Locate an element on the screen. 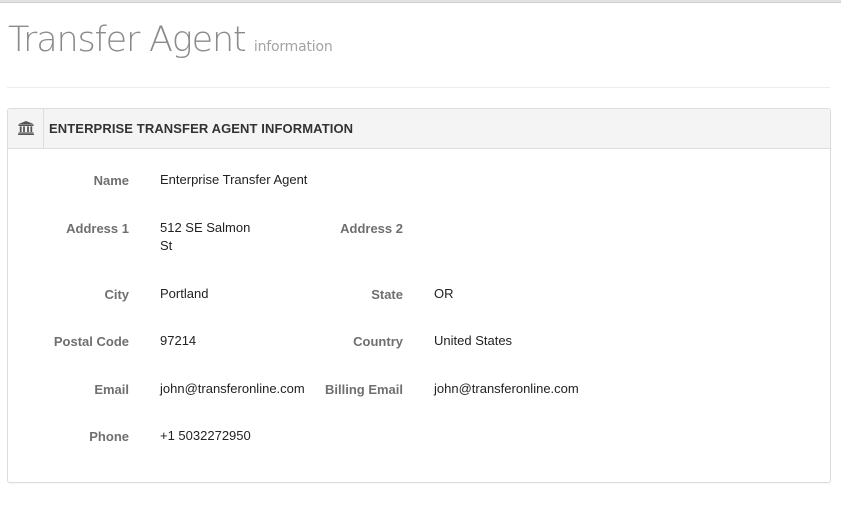 This screenshot has height=508, width=841. email-value: john@transferonline.com is located at coordinates (232, 388).